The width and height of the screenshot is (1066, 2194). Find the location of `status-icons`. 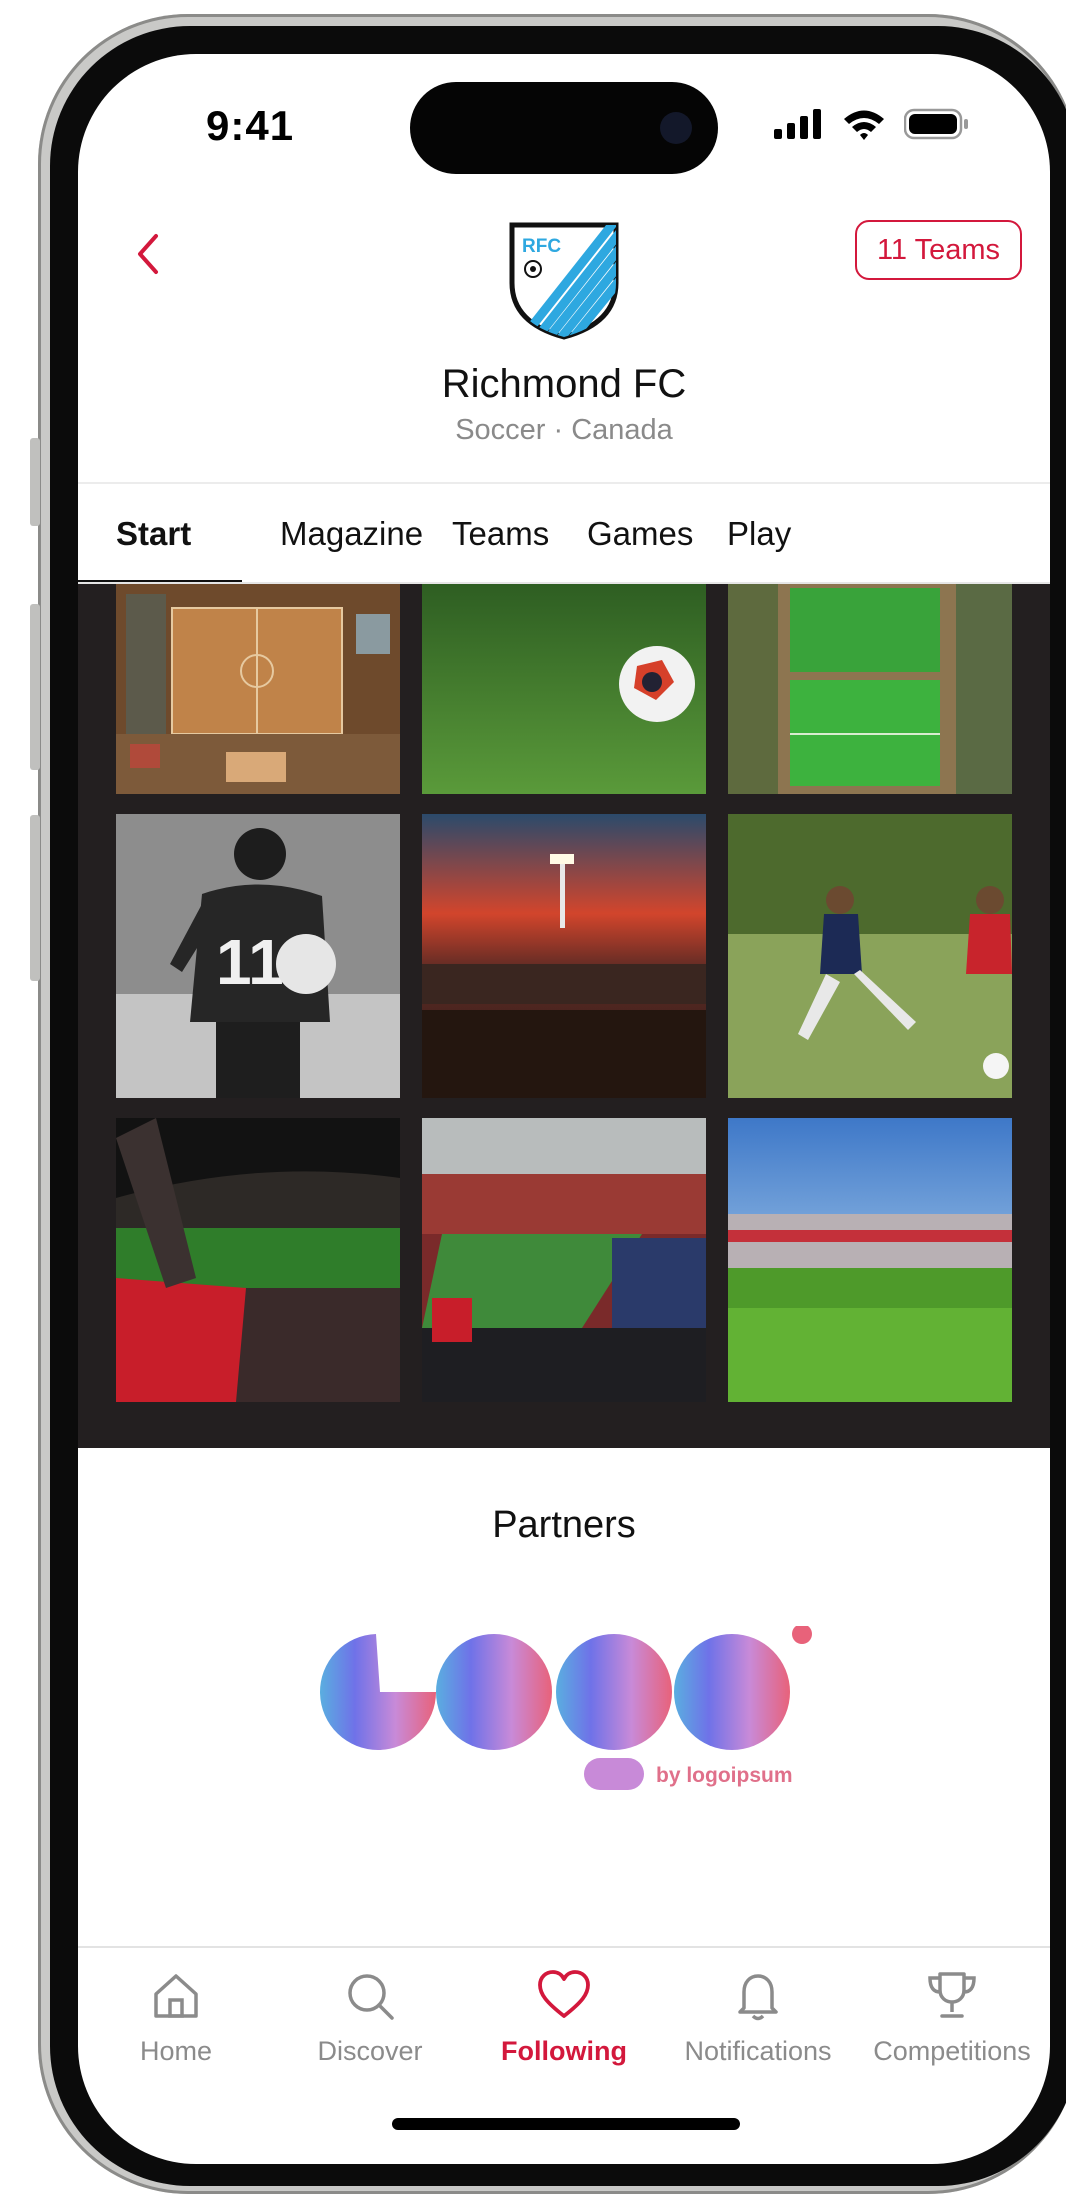

status-icons is located at coordinates (872, 124).